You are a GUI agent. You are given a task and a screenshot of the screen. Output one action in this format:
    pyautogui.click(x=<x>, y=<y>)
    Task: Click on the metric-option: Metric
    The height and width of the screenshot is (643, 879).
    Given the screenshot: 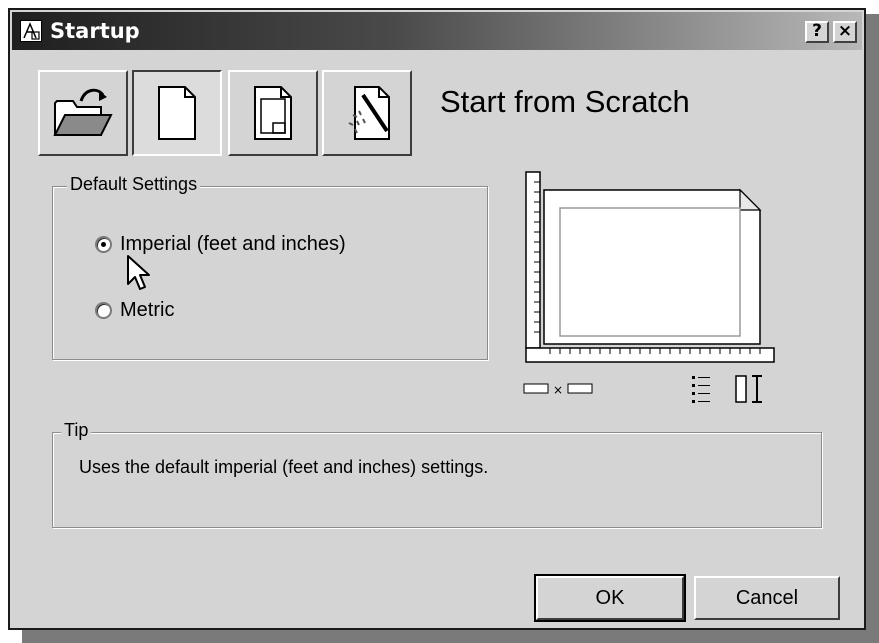 What is the action you would take?
    pyautogui.click(x=134, y=310)
    